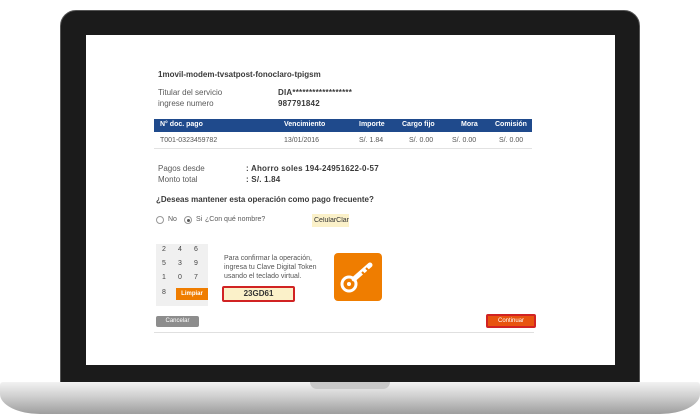 The image size is (700, 420). What do you see at coordinates (180, 249) in the screenshot?
I see `key-4: 4` at bounding box center [180, 249].